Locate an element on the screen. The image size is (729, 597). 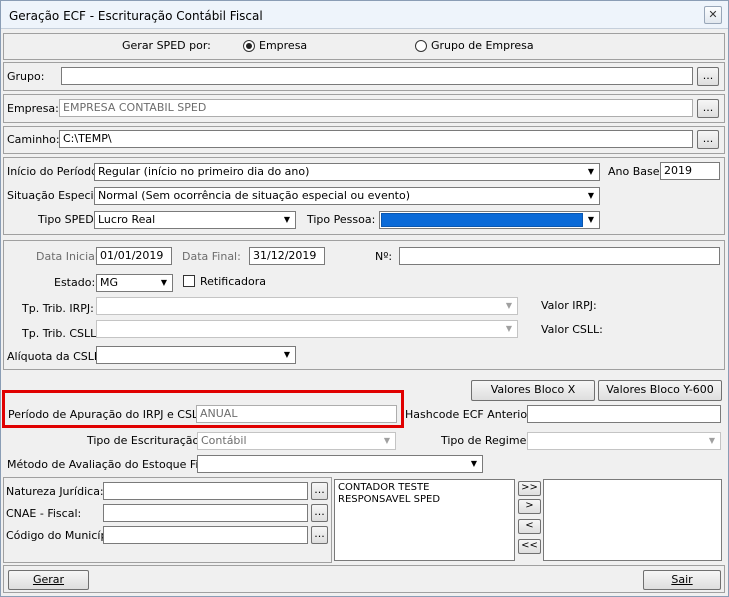
municipio-input is located at coordinates (205, 535).